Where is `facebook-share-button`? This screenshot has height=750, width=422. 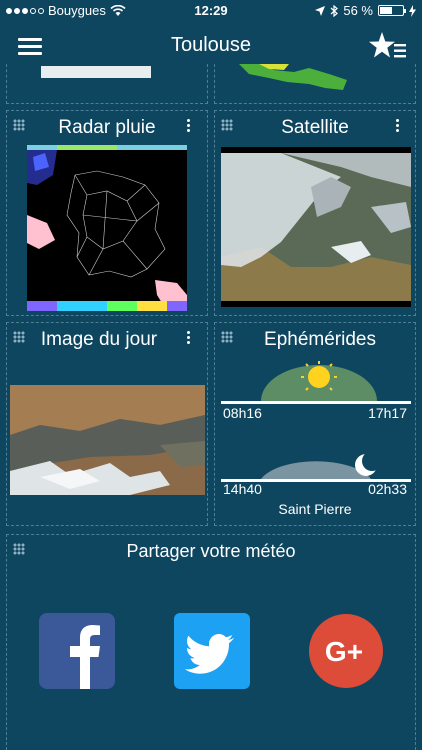
facebook-share-button is located at coordinates (77, 651).